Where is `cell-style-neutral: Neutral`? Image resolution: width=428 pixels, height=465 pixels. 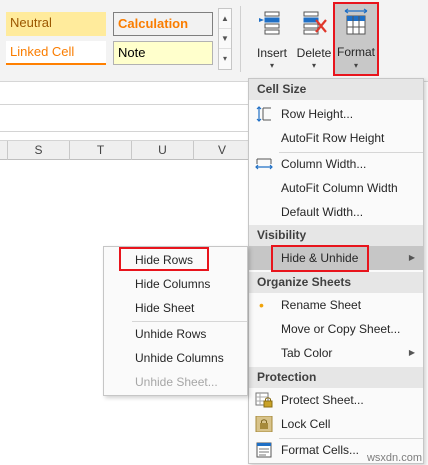
cell-style-neutral: Neutral is located at coordinates (56, 24).